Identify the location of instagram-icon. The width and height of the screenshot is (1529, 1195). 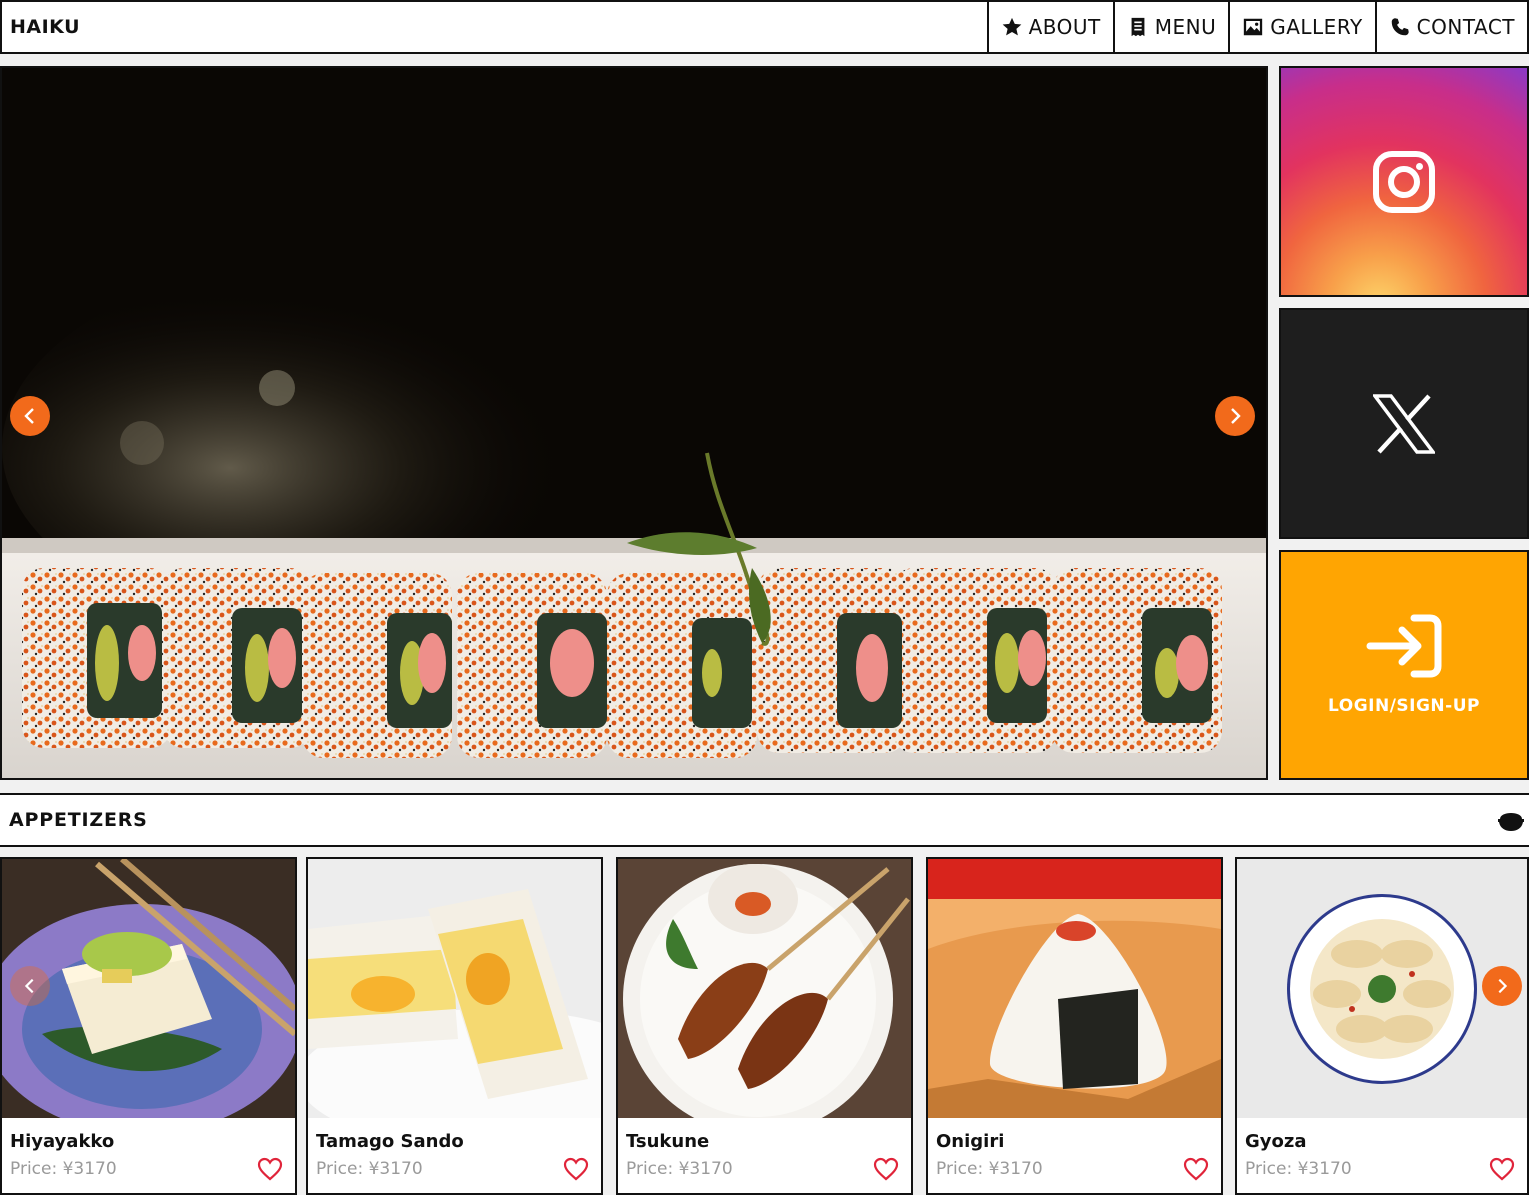
(1404, 181).